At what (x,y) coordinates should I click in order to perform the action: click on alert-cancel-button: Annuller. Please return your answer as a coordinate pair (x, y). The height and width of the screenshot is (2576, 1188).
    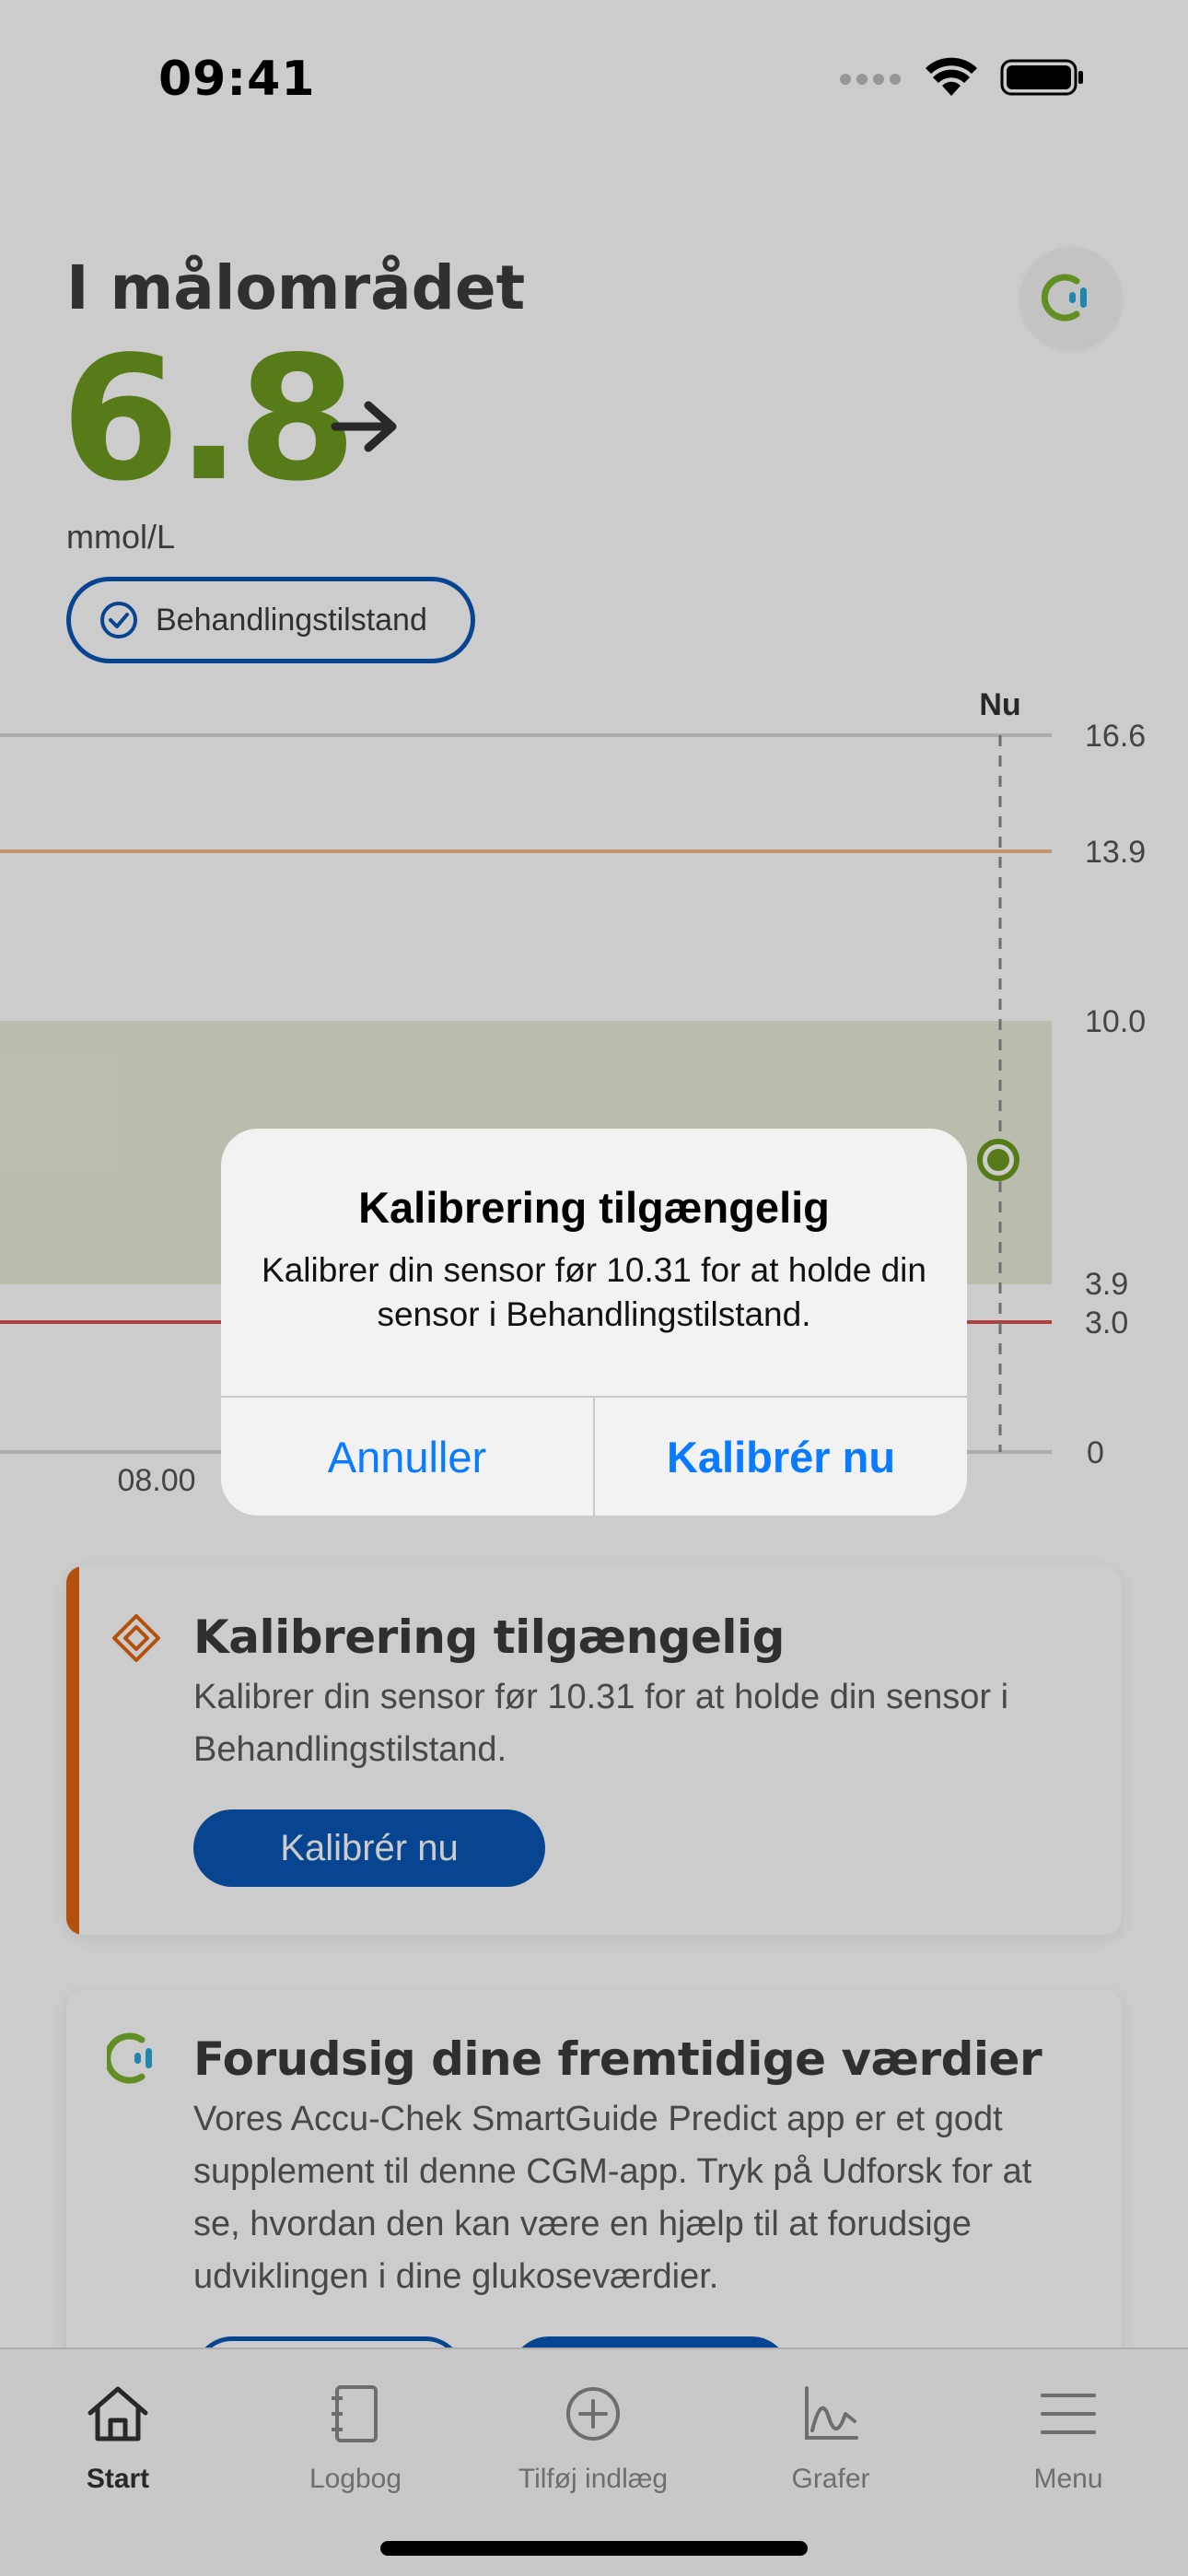
    Looking at the image, I should click on (407, 1457).